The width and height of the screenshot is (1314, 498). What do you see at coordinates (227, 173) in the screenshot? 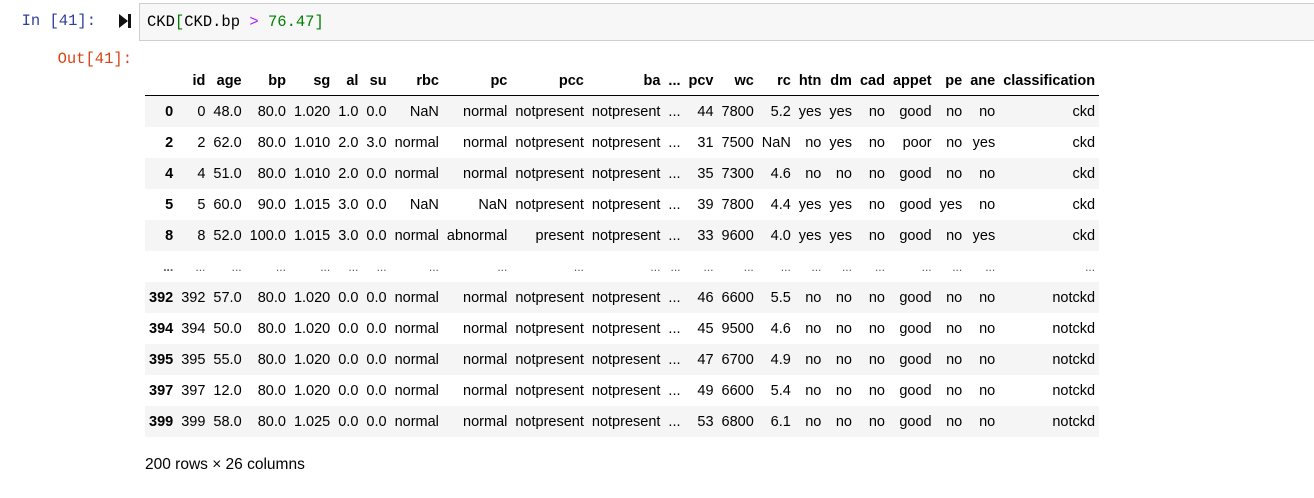
I see `table-cell: 51.0` at bounding box center [227, 173].